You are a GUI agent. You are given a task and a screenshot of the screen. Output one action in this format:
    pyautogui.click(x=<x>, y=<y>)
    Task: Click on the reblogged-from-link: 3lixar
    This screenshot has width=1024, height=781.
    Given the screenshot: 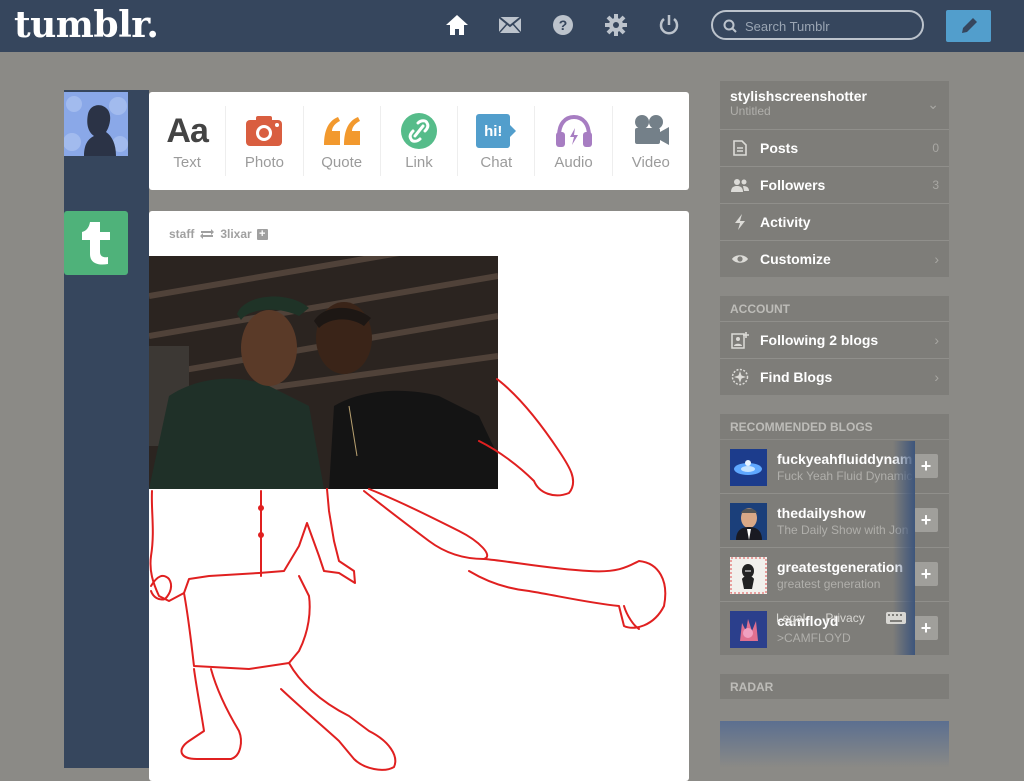 What is the action you would take?
    pyautogui.click(x=235, y=234)
    